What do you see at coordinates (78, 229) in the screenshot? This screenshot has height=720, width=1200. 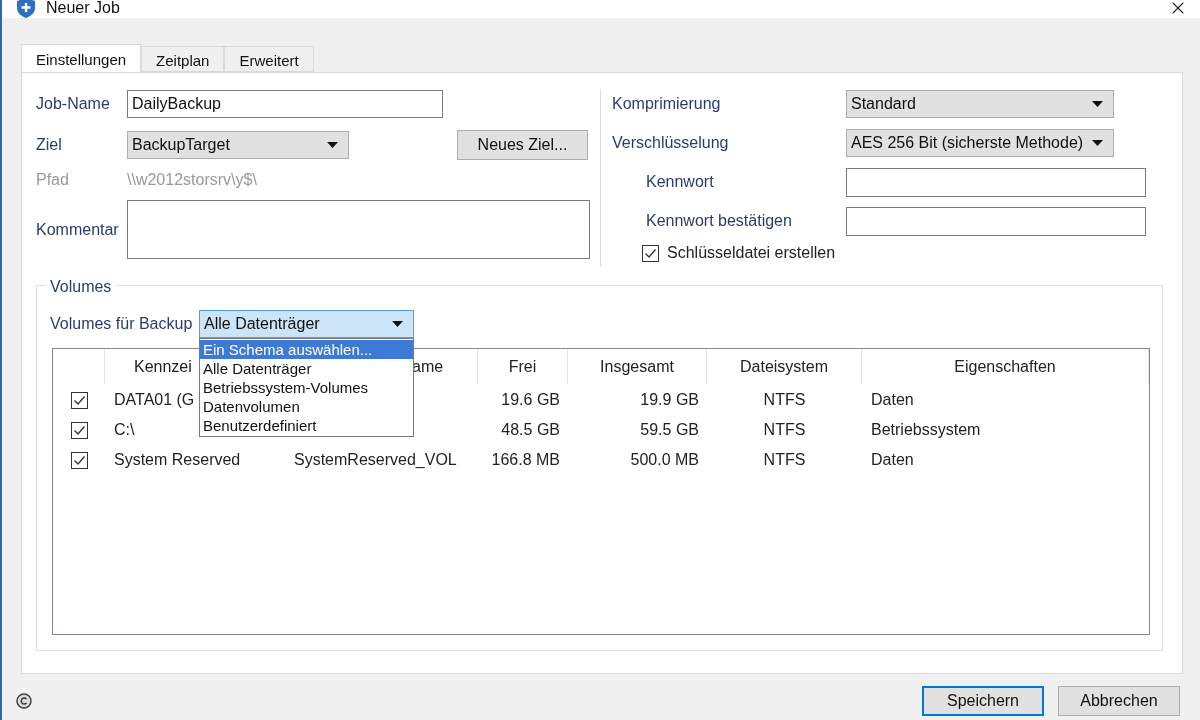 I see `field-label: Kommentar` at bounding box center [78, 229].